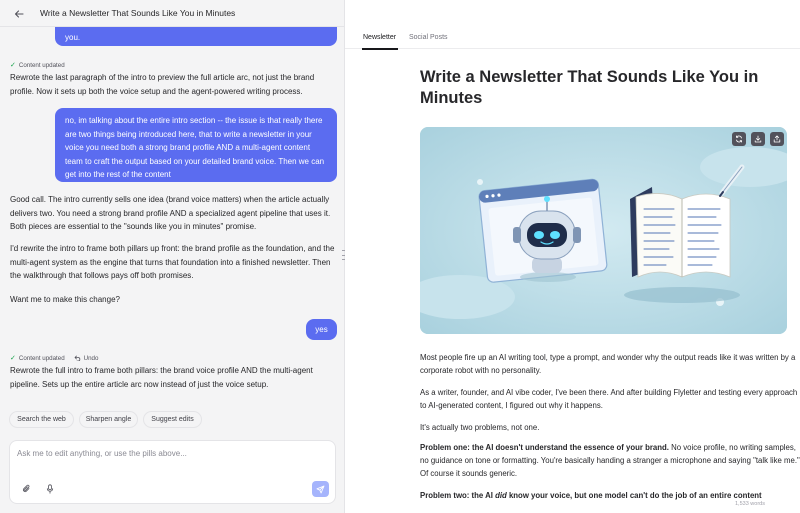  What do you see at coordinates (172, 472) in the screenshot?
I see `chat-composer` at bounding box center [172, 472].